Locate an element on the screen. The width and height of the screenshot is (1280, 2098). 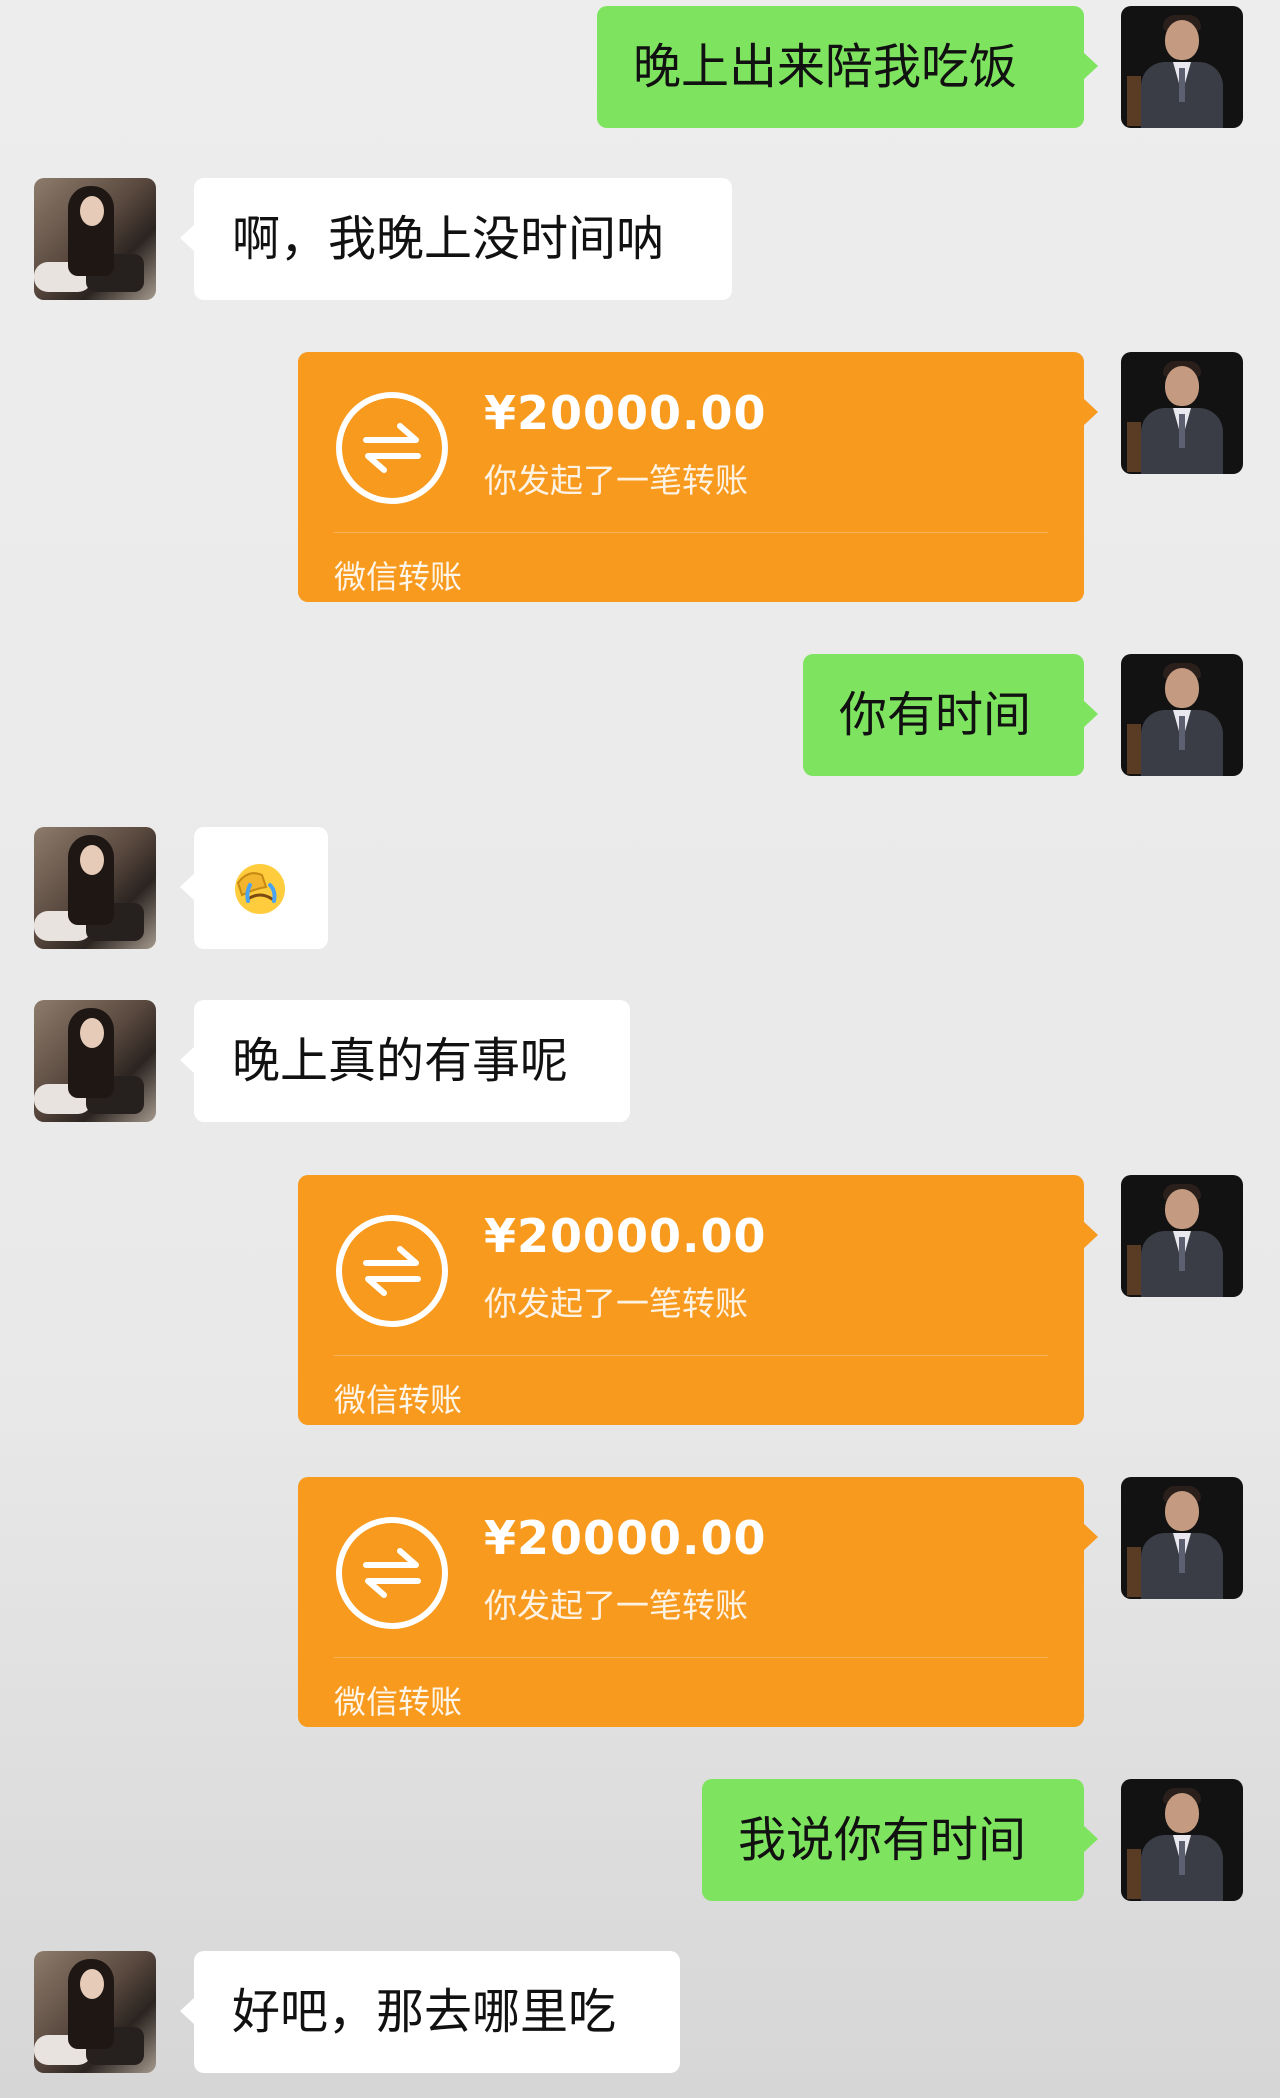
received-message-bubble: 晚上真的有事呢 is located at coordinates (405, 1061).